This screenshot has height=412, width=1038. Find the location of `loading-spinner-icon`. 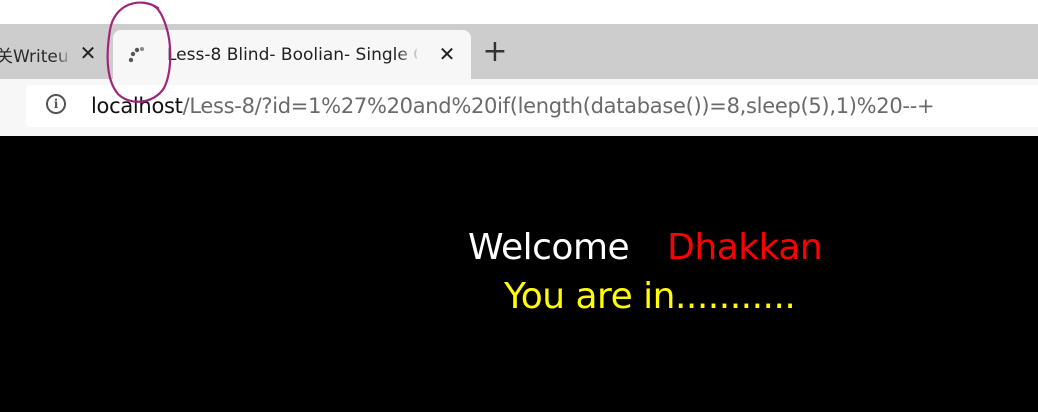

loading-spinner-icon is located at coordinates (137, 55).